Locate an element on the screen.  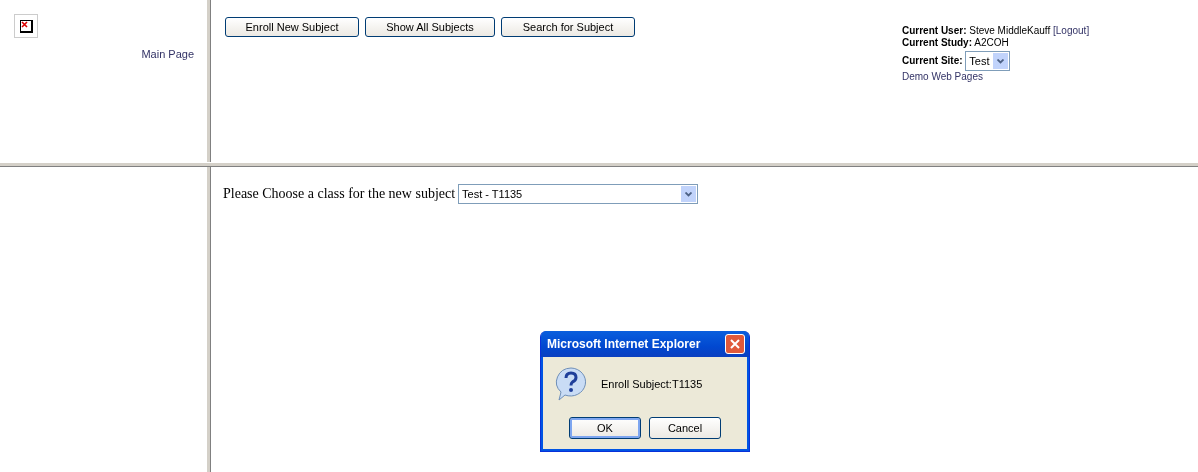
study-name: A2COH is located at coordinates (991, 42).